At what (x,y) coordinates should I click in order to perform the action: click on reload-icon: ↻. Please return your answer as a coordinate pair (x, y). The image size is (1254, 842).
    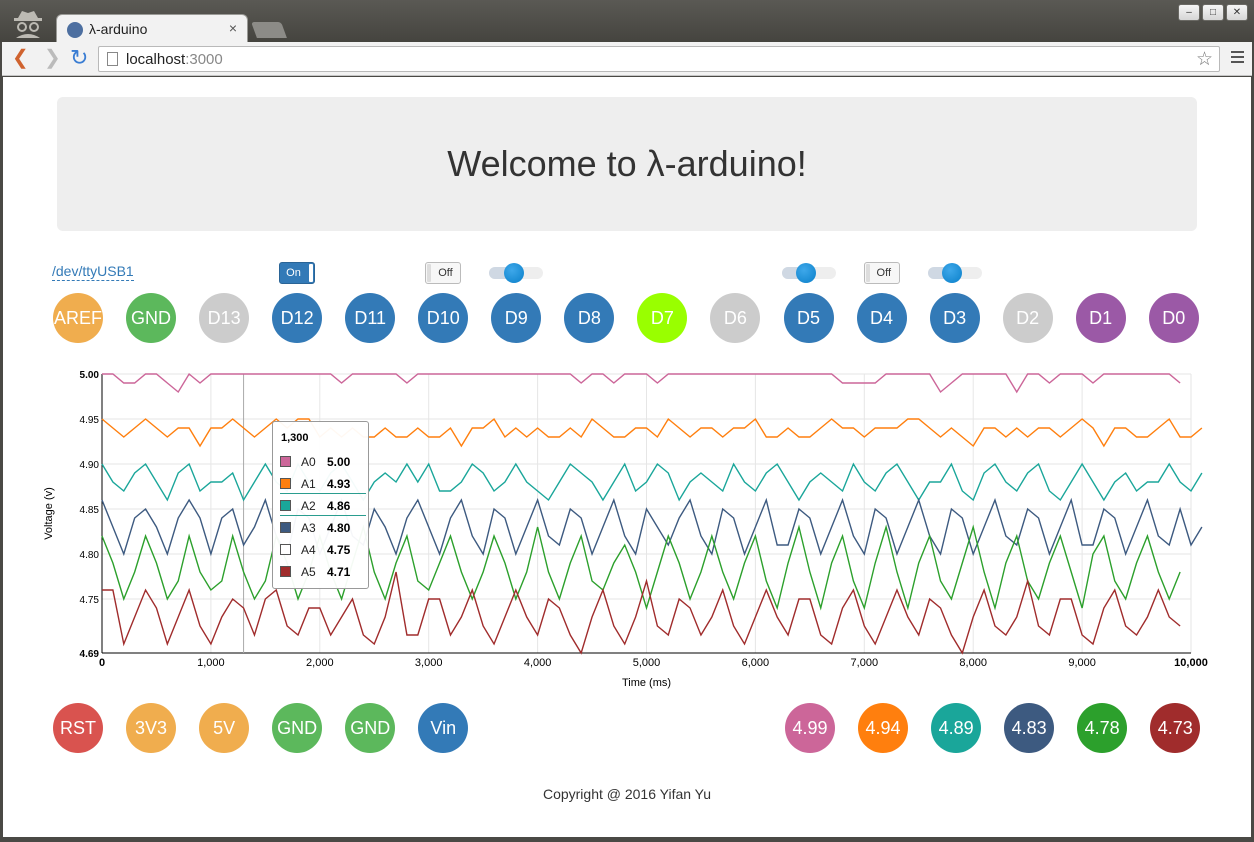
    Looking at the image, I should click on (79, 58).